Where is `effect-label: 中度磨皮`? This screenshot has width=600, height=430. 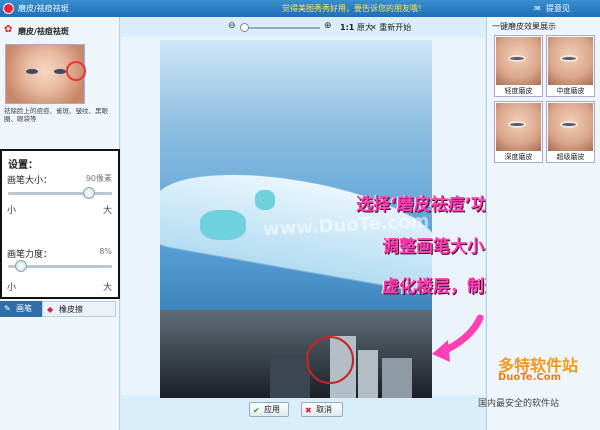 effect-label: 中度磨皮 is located at coordinates (570, 91).